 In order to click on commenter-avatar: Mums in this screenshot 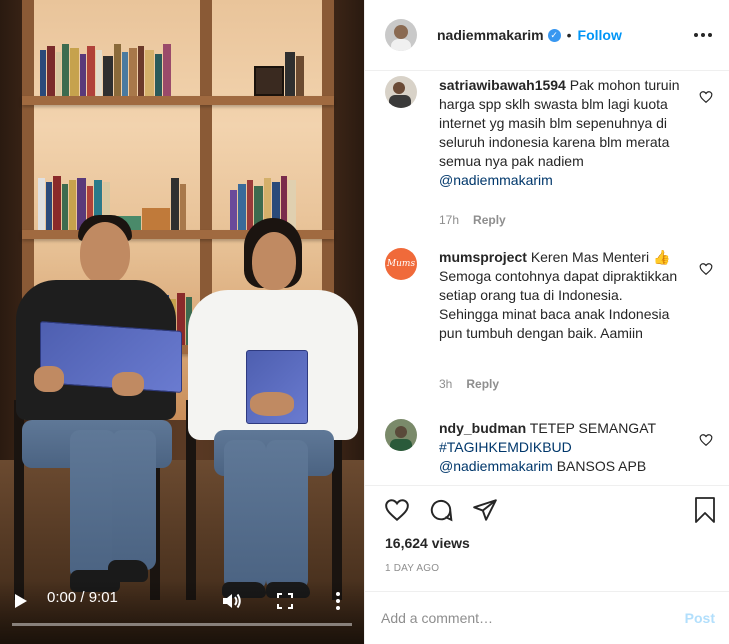, I will do `click(401, 264)`.